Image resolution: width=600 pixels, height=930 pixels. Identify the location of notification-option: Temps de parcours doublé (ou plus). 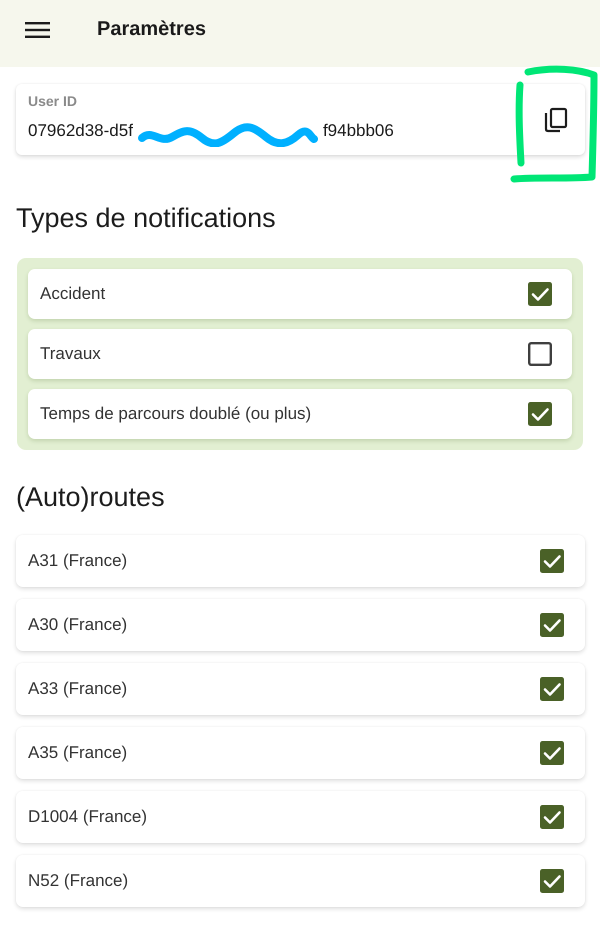
(300, 414).